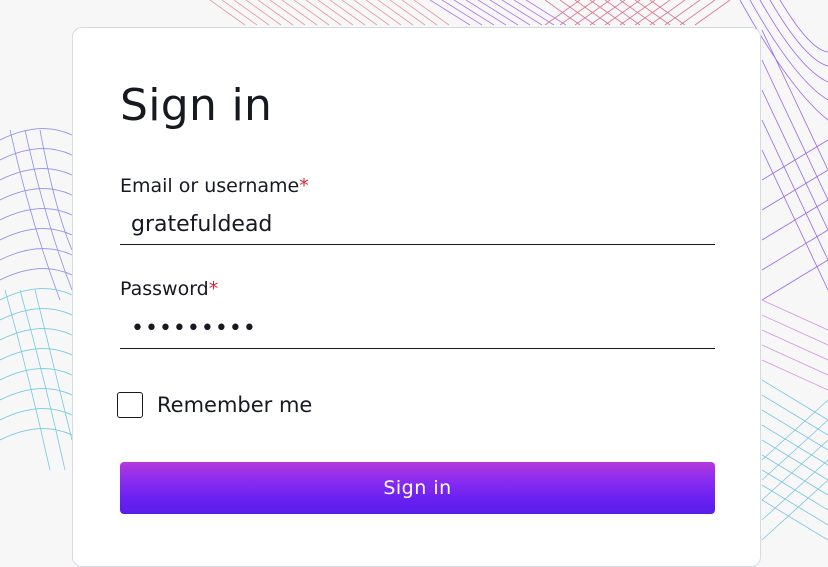 Image resolution: width=828 pixels, height=567 pixels. I want to click on email-field-label: Email or username*, so click(214, 186).